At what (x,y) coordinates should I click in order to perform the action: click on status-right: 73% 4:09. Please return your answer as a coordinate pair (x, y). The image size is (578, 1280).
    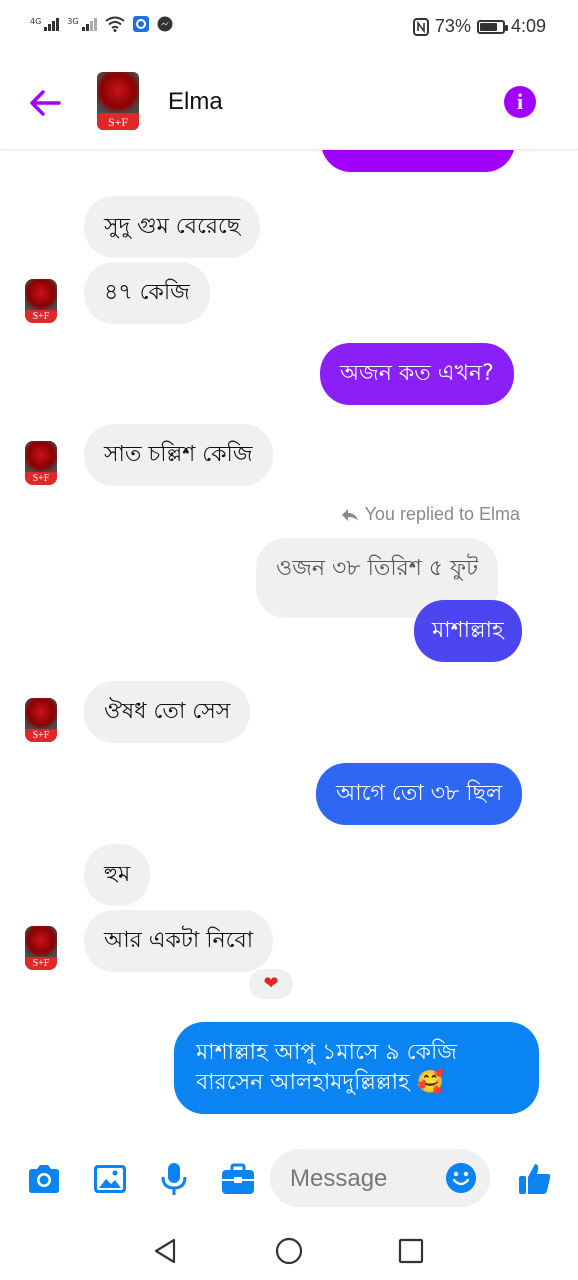
    Looking at the image, I should click on (479, 26).